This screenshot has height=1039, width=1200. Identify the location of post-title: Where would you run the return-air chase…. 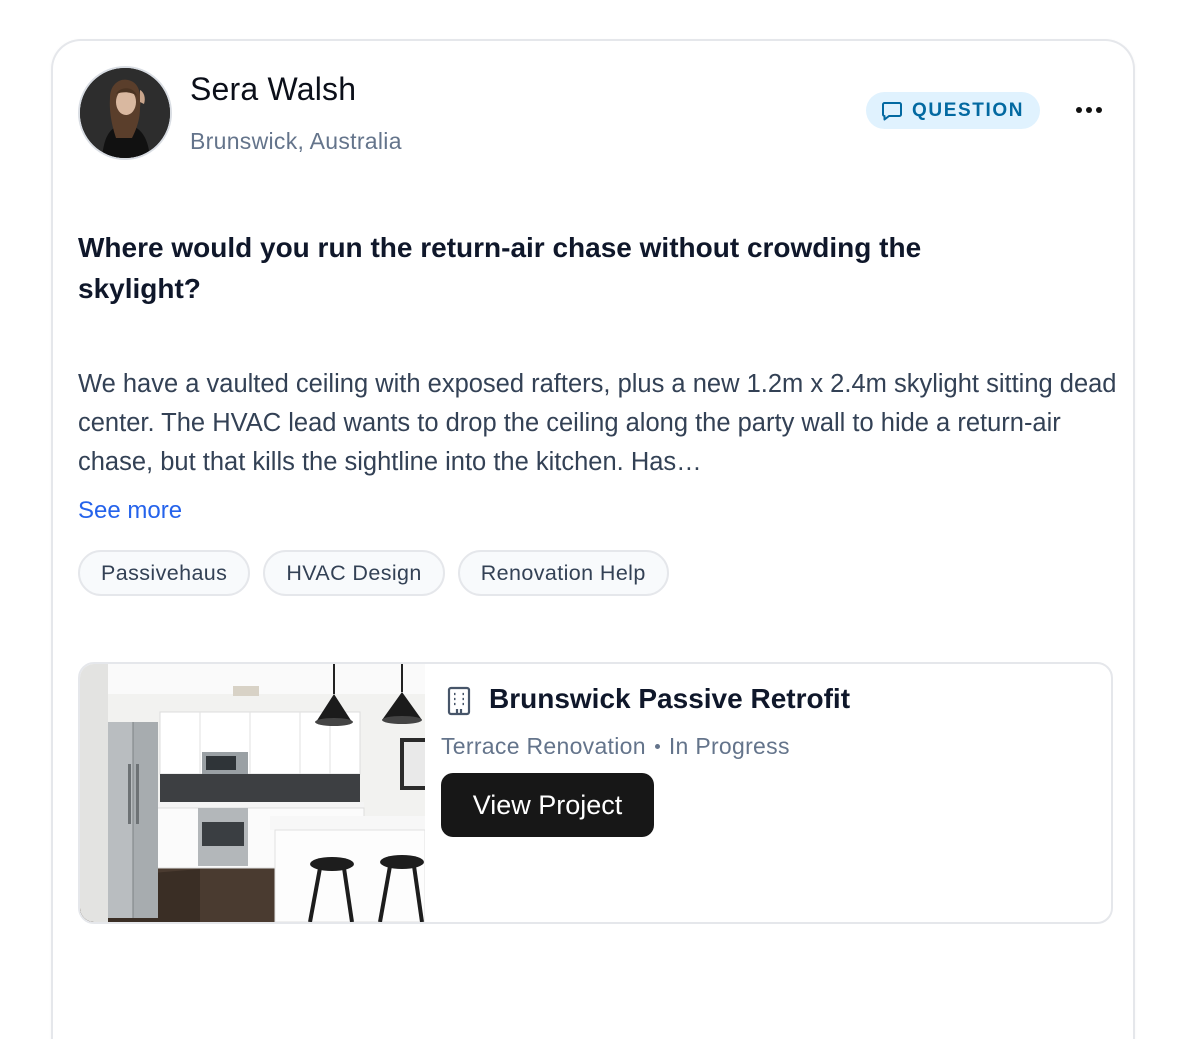
(558, 268).